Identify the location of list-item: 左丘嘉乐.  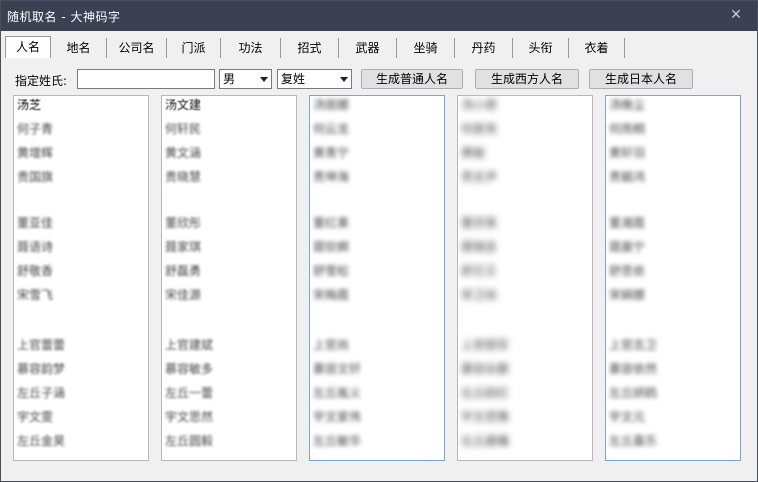
(633, 441).